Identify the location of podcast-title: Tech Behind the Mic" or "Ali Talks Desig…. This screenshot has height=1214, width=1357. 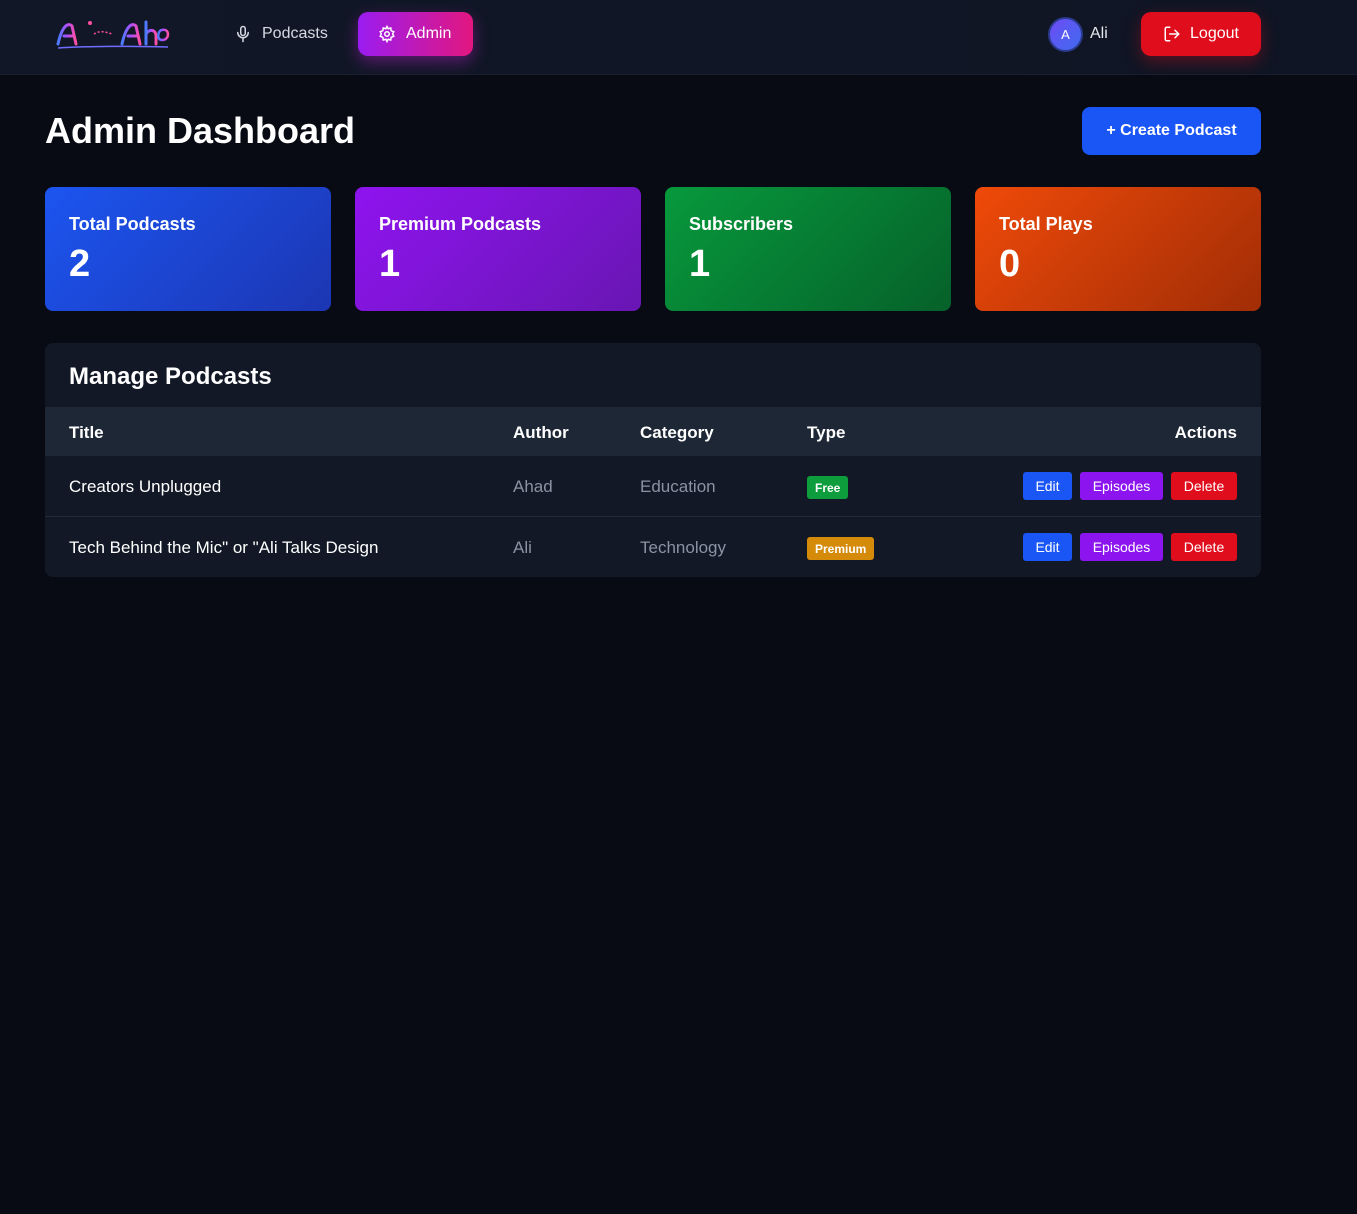
(224, 547).